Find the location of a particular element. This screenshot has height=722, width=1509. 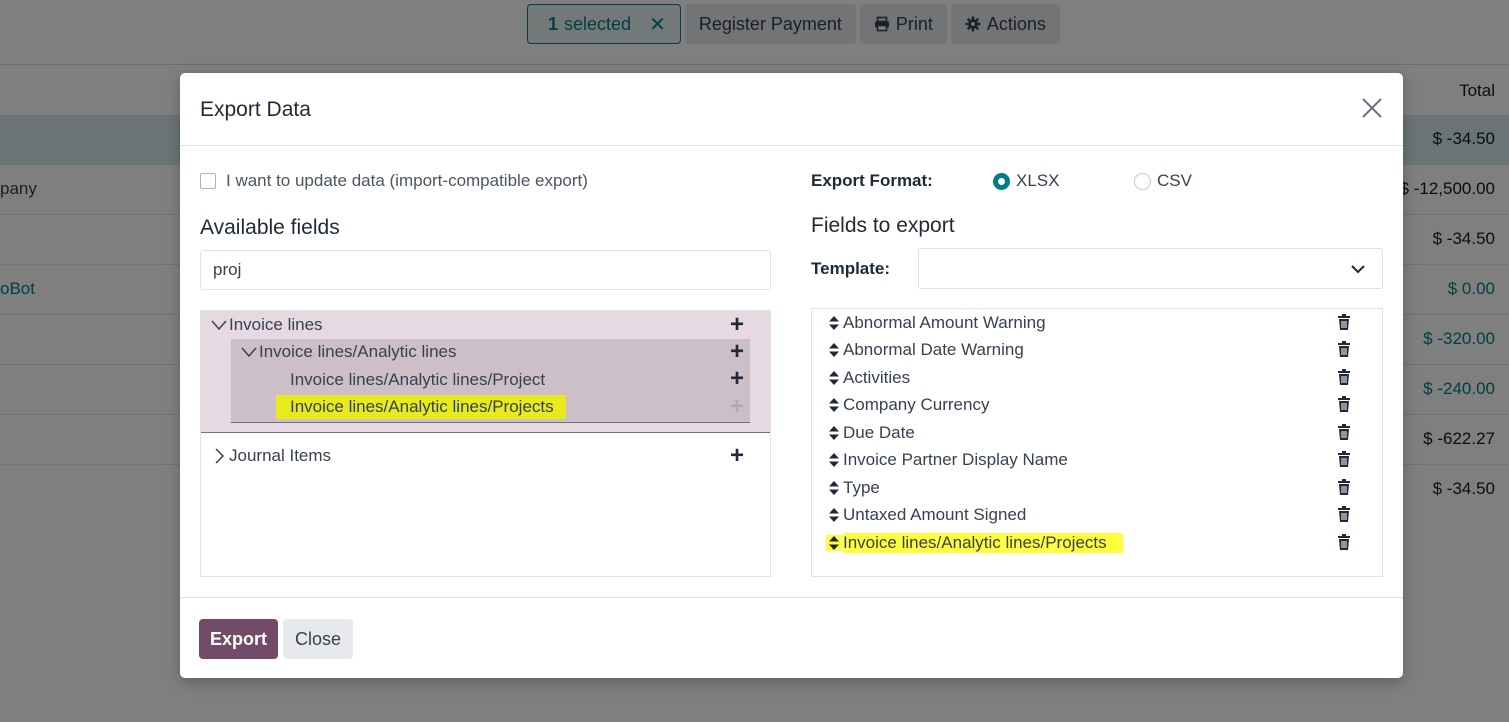

tree-item-label: Invoice lines/Analytic lines/Project is located at coordinates (418, 379).